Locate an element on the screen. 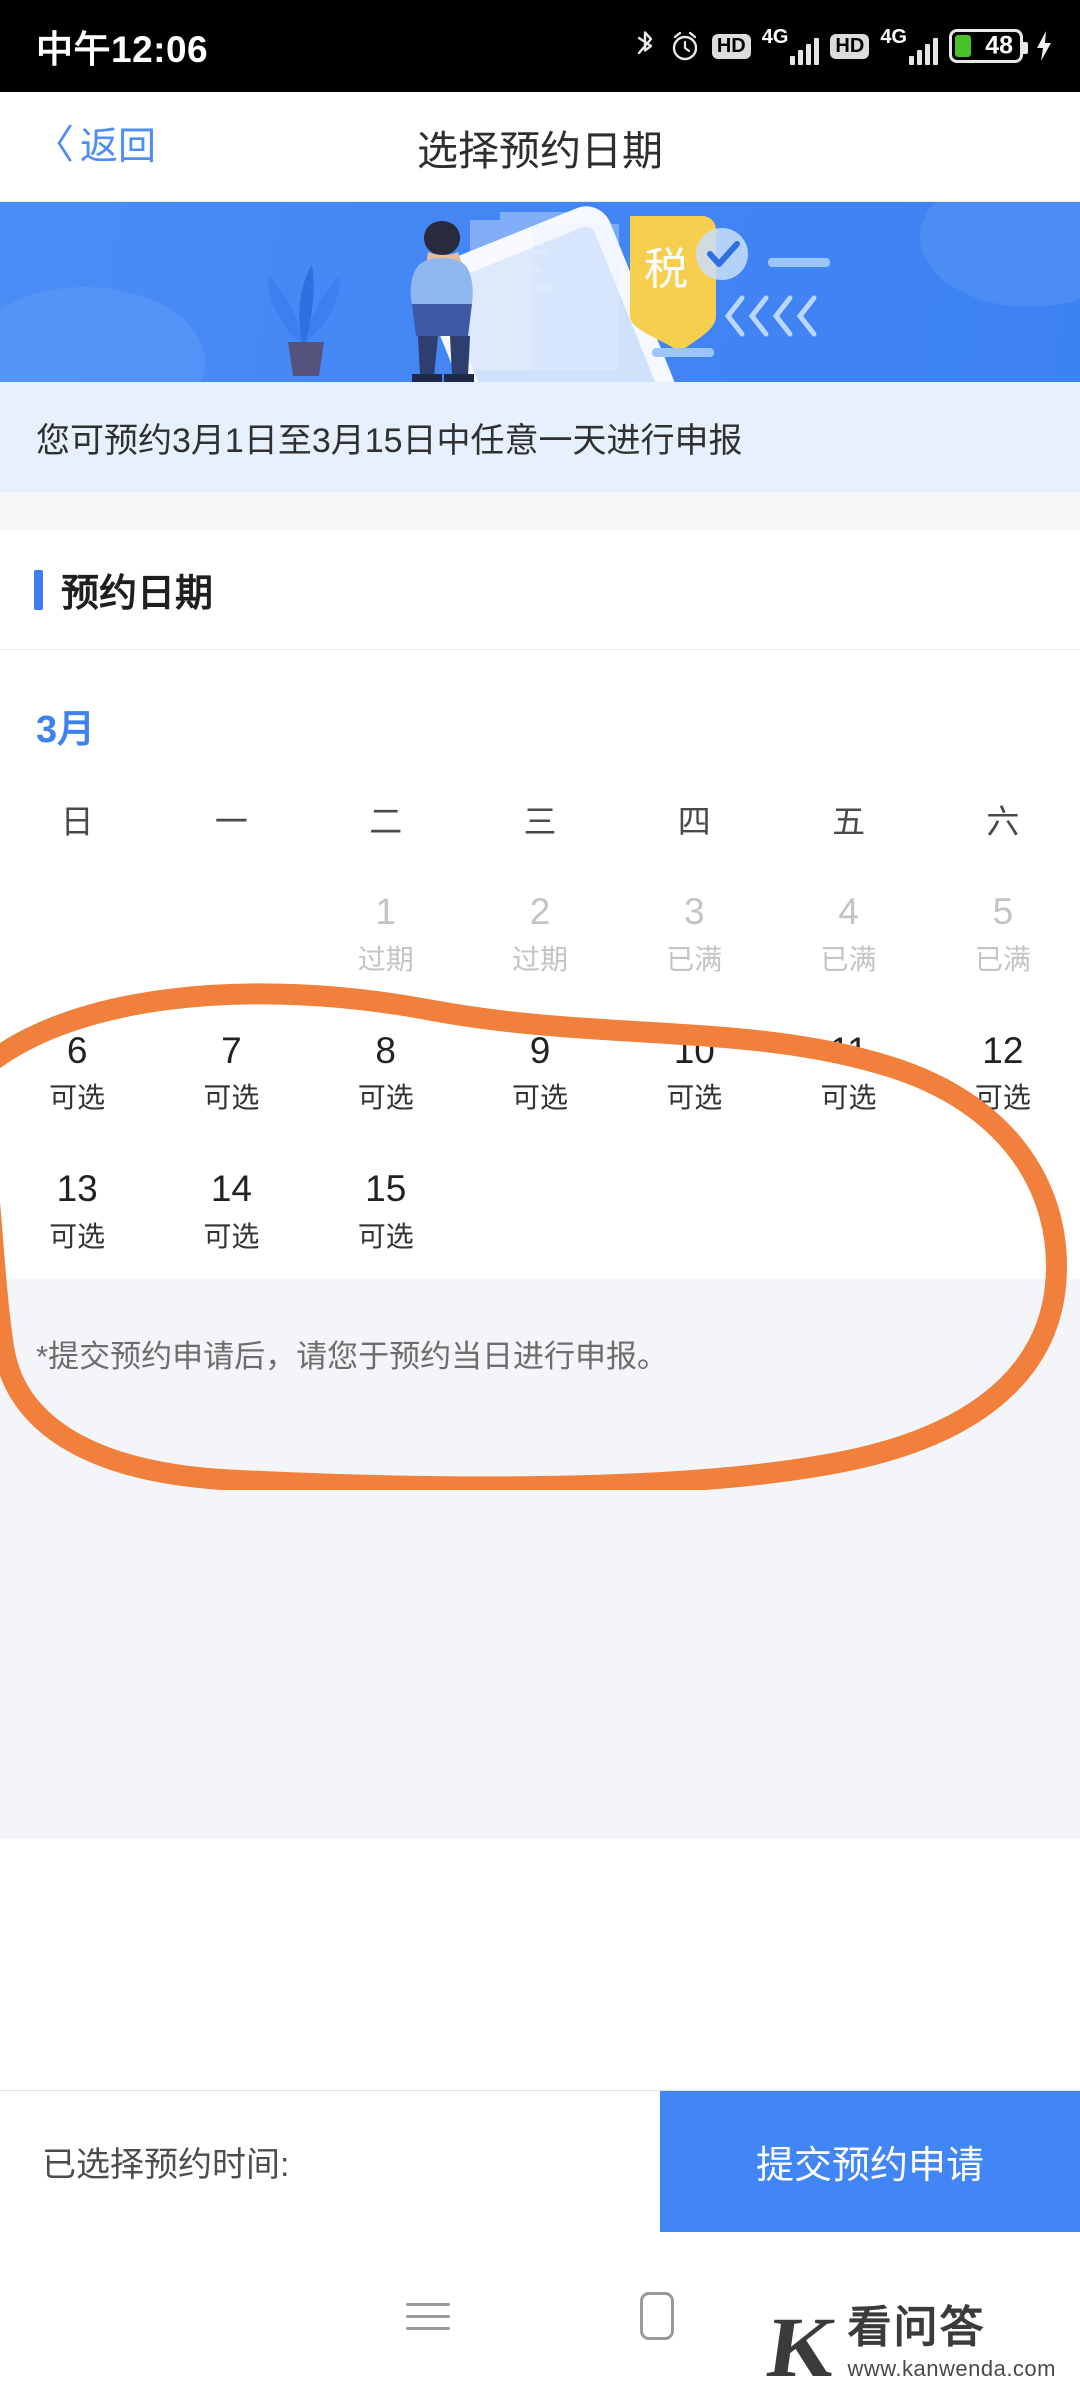  home-icon is located at coordinates (657, 2316).